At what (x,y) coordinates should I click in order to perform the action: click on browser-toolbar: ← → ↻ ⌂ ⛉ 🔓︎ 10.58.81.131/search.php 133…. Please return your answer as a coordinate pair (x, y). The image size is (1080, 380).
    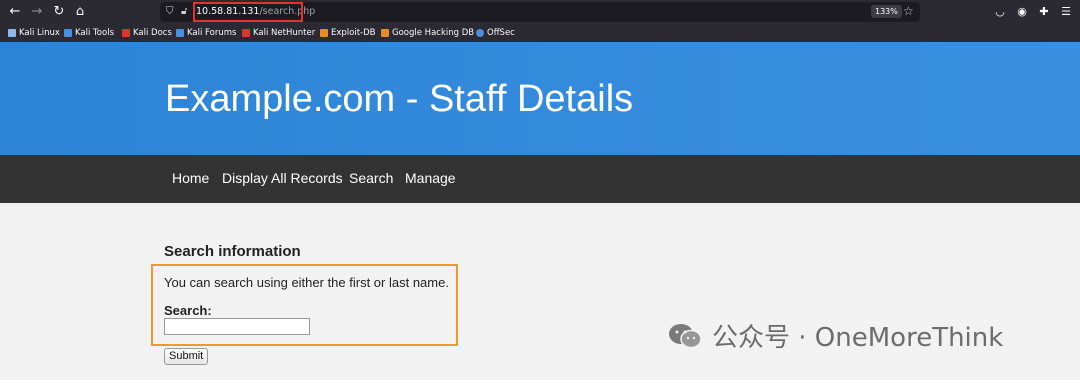
    Looking at the image, I should click on (540, 12).